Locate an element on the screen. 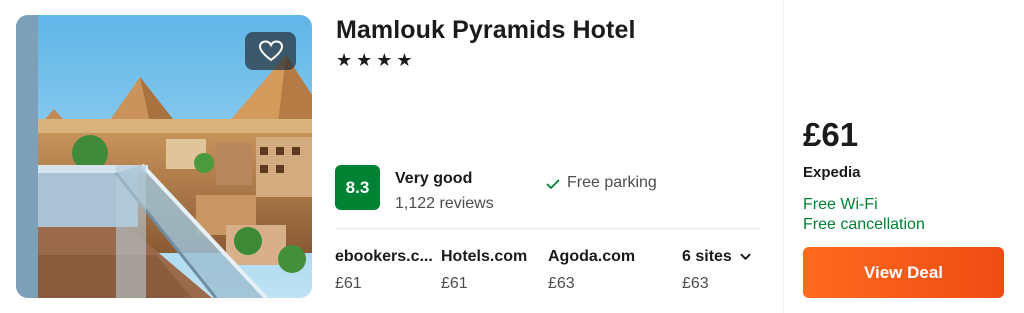 The width and height of the screenshot is (1024, 313). more-sites-dropdown: 6 sites £63 is located at coordinates (721, 270).